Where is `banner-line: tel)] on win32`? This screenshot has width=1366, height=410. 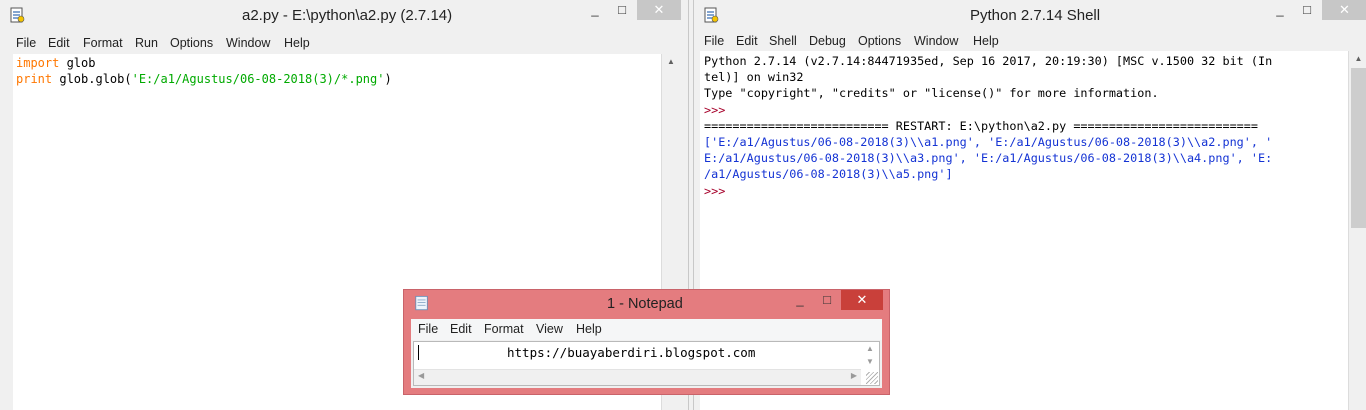
banner-line: tel)] on win32 is located at coordinates (754, 77).